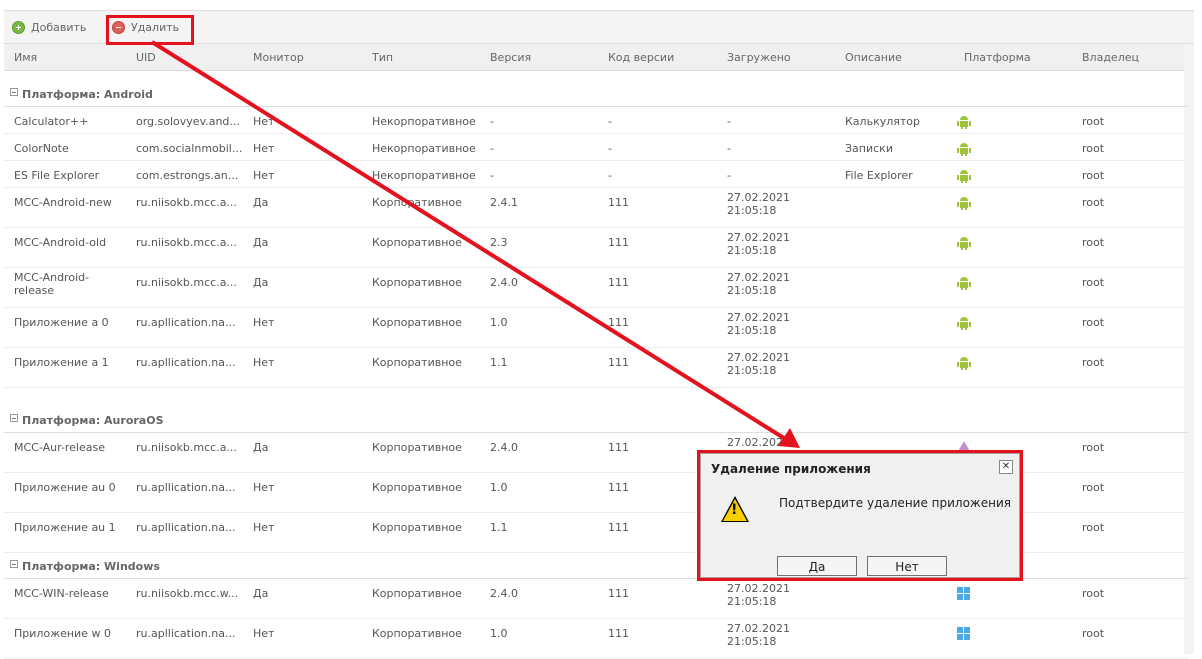 The image size is (1202, 659). What do you see at coordinates (869, 148) in the screenshot?
I see `cell-description: Записки` at bounding box center [869, 148].